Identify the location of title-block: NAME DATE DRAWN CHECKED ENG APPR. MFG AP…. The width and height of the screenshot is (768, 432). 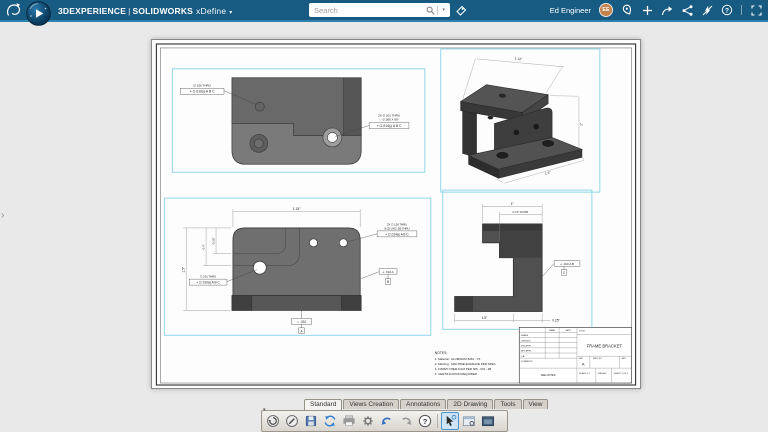
(575, 355).